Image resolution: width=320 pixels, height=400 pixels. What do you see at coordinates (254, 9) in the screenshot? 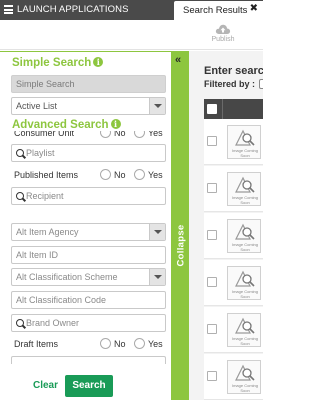
I see `close-icon: ✖` at bounding box center [254, 9].